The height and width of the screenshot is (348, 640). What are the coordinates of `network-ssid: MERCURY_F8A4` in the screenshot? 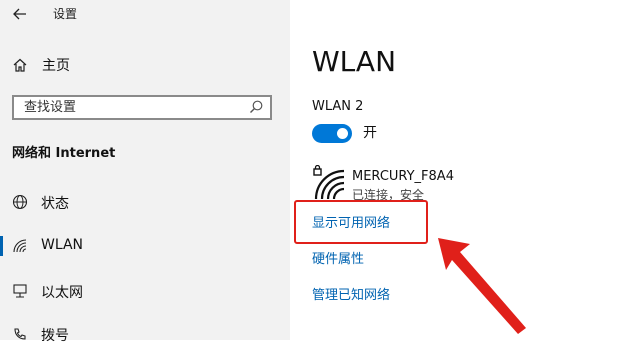 It's located at (403, 176).